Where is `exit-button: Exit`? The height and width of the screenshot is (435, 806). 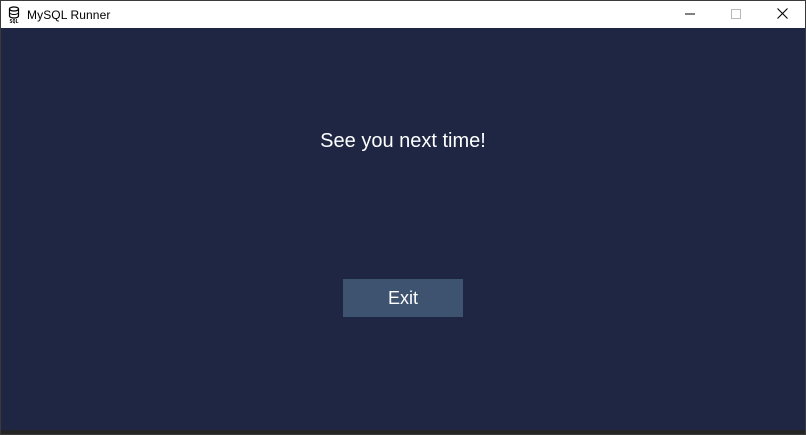 exit-button: Exit is located at coordinates (403, 298).